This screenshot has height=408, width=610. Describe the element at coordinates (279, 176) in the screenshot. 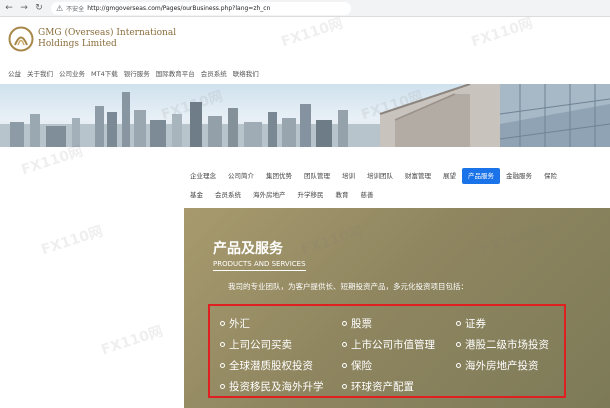

I see `sub-nav-item-advantages: 集团优势` at that location.